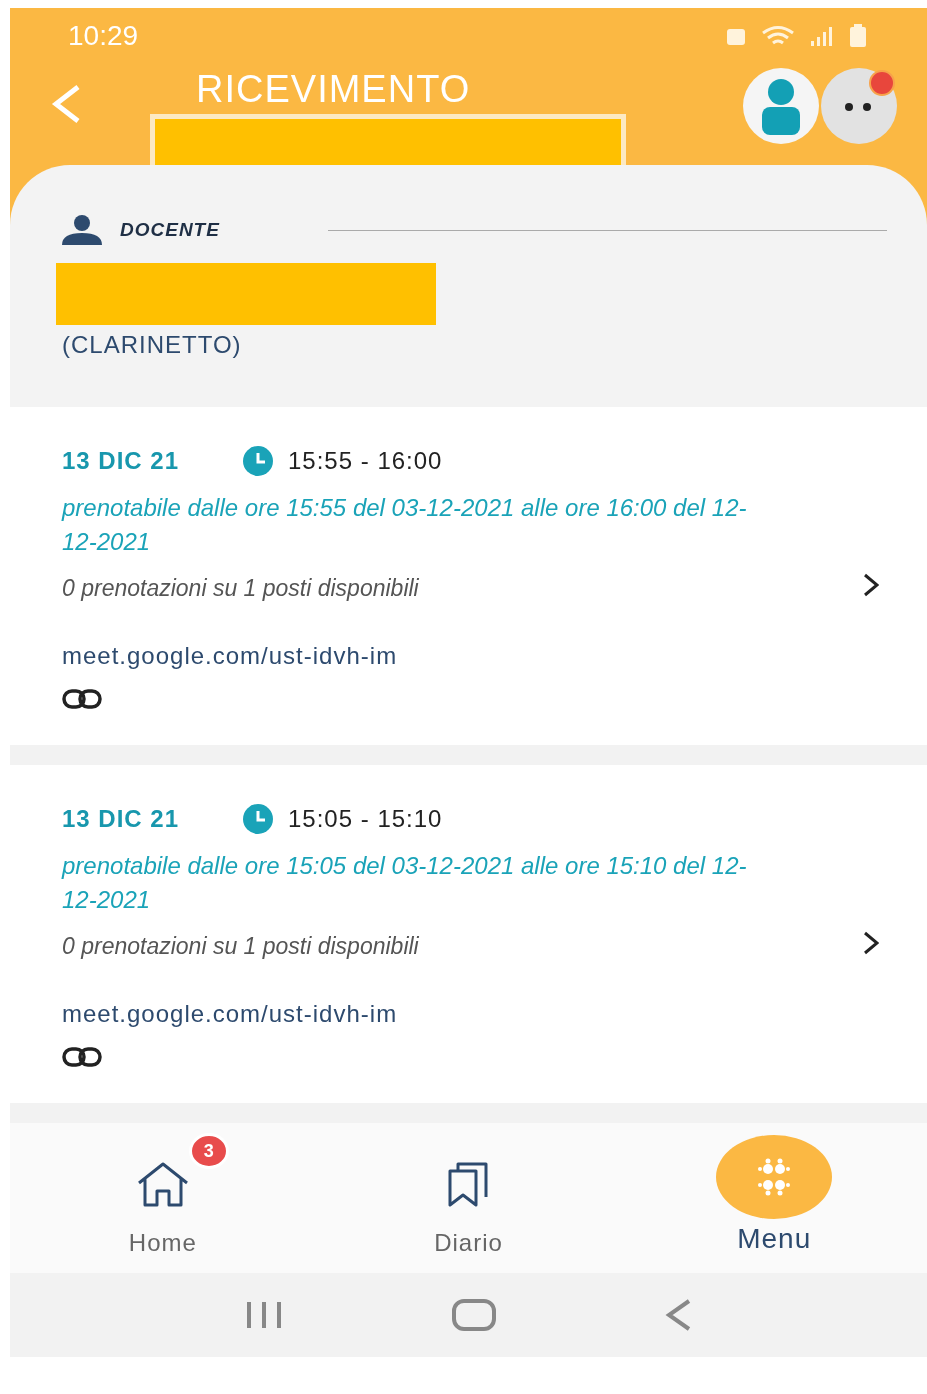 The image size is (927, 1394). Describe the element at coordinates (405, 525) in the screenshot. I see `booking-window-text: prenotabile dalle ore 15:55 del 03-12-2021 alle ore 16:00 del 12-12-2021` at that location.